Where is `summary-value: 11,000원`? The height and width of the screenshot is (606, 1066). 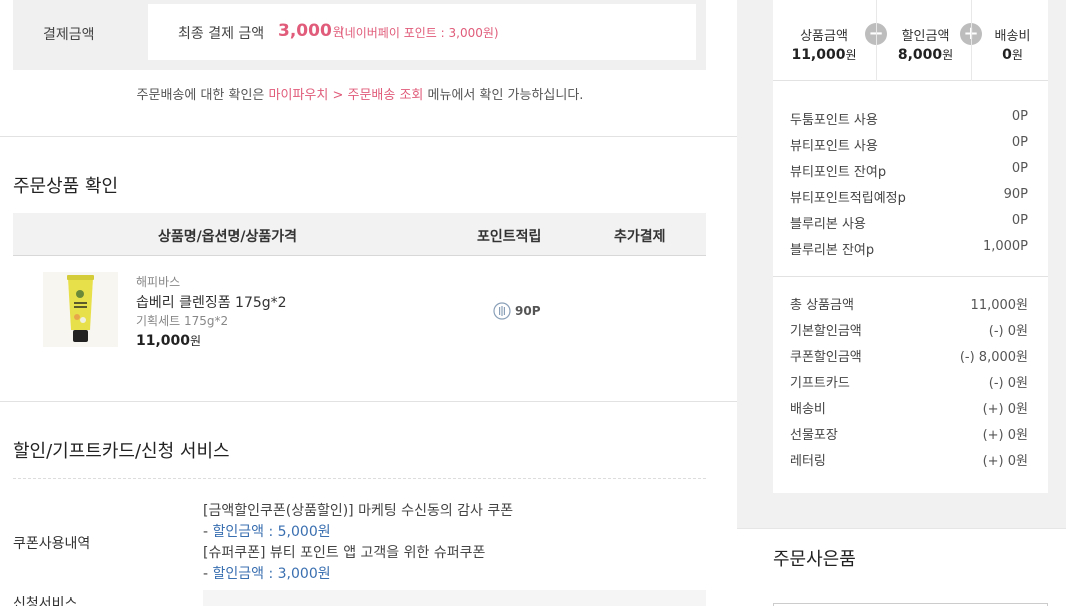
summary-value: 11,000원 is located at coordinates (824, 54).